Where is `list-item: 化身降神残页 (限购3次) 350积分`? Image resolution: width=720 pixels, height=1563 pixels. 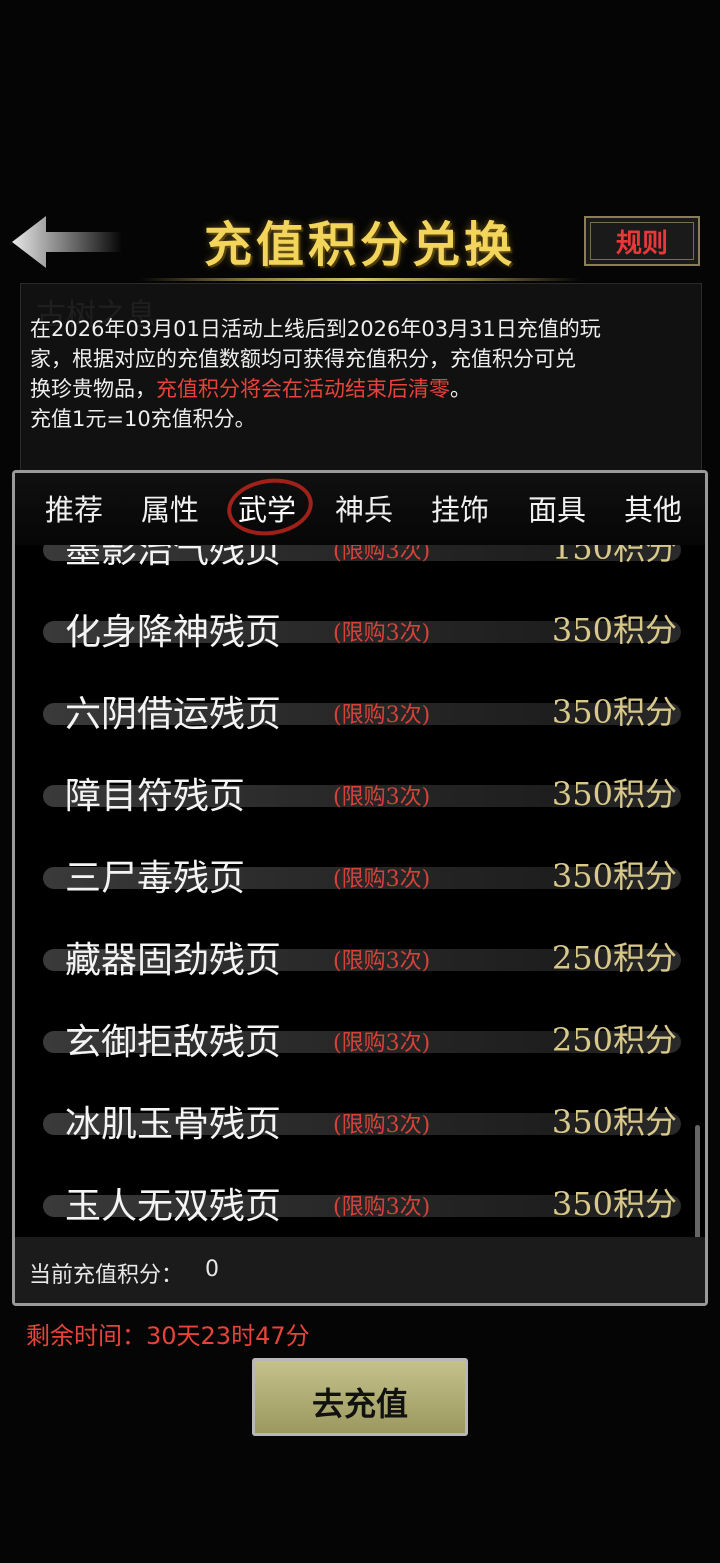 list-item: 化身降神残页 (限购3次) 350积分 is located at coordinates (360, 628).